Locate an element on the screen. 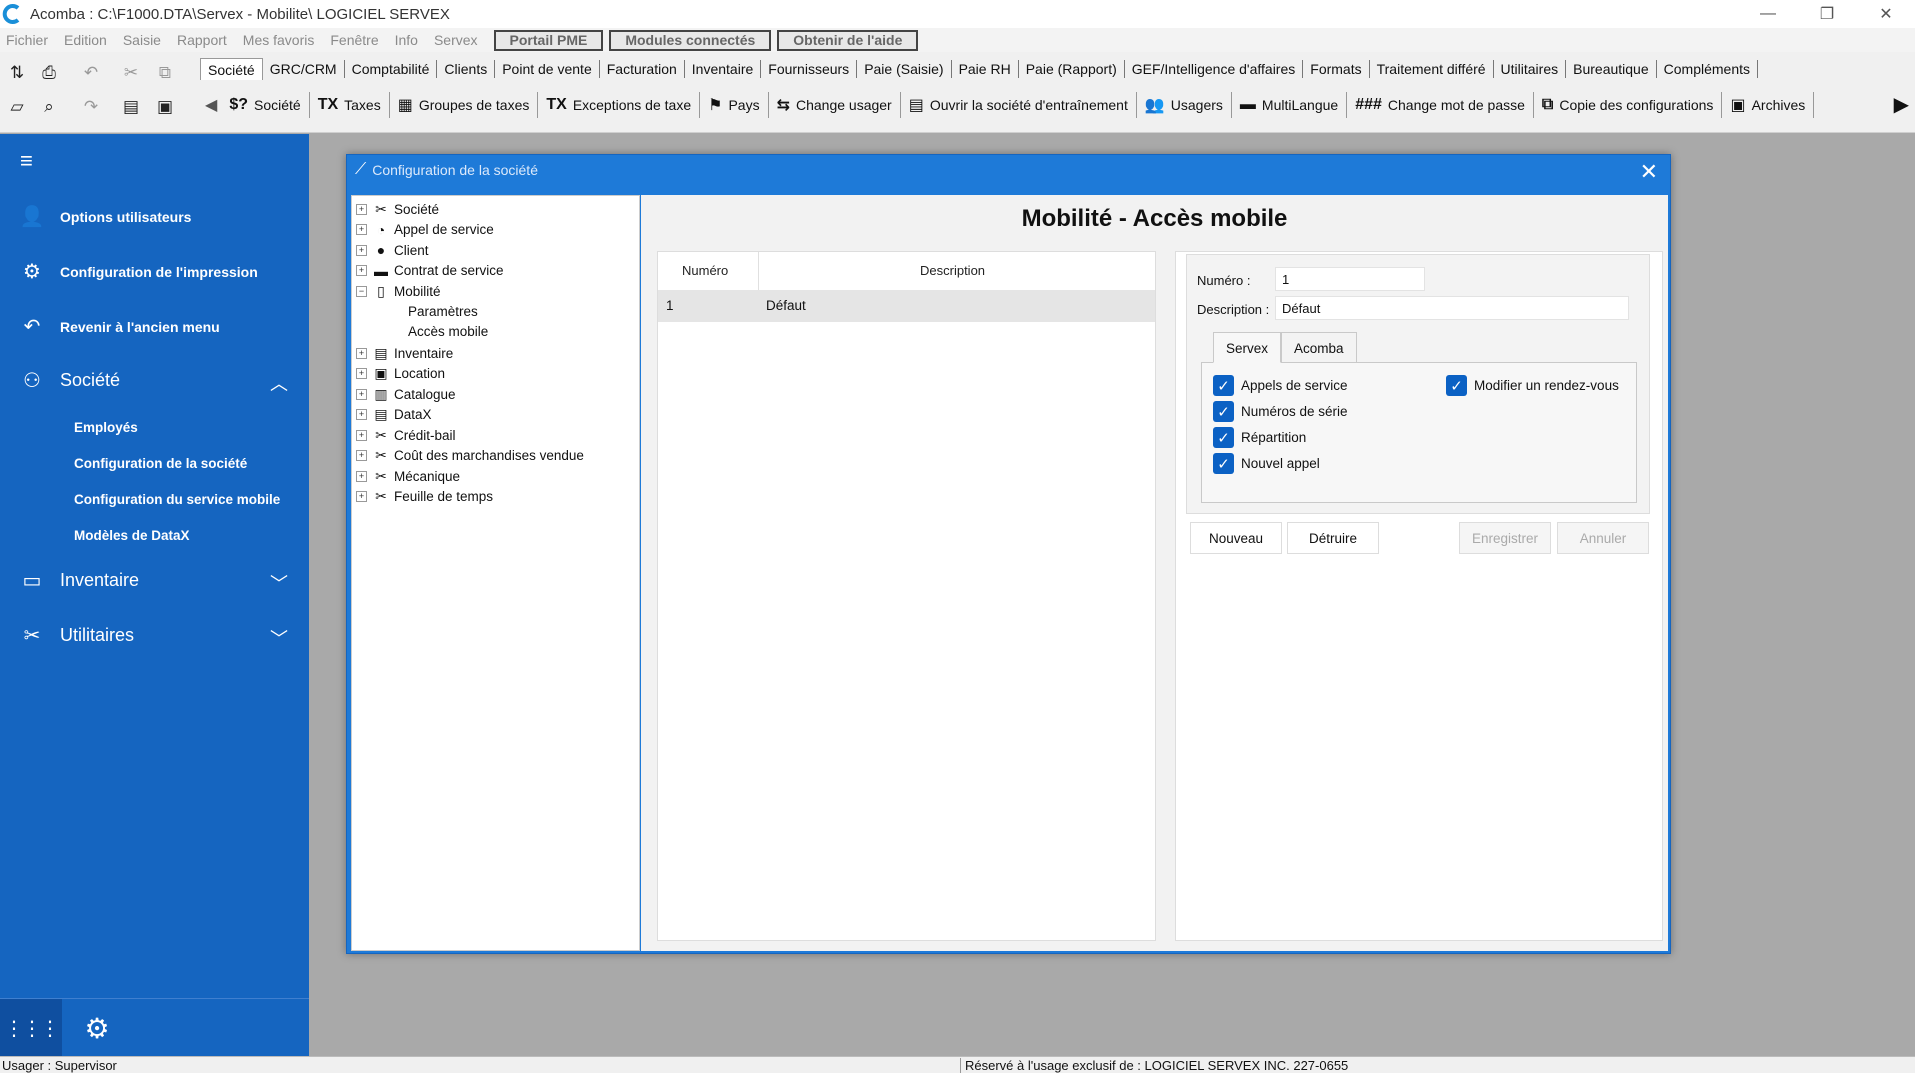 This screenshot has width=1915, height=1073. ribbon-command-copie-des-configurations: ⧉ Copie des configurations is located at coordinates (1628, 105).